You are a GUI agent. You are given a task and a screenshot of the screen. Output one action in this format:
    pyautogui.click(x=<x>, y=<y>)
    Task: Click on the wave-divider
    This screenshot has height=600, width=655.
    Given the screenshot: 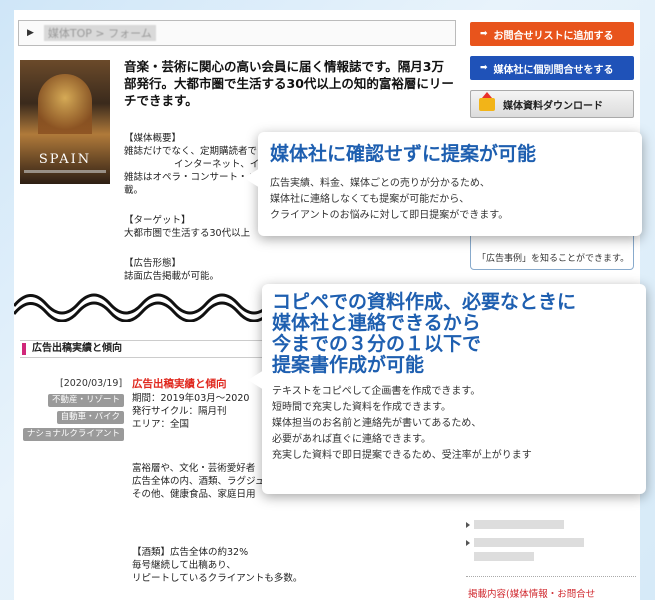 What is the action you would take?
    pyautogui.click(x=143, y=307)
    